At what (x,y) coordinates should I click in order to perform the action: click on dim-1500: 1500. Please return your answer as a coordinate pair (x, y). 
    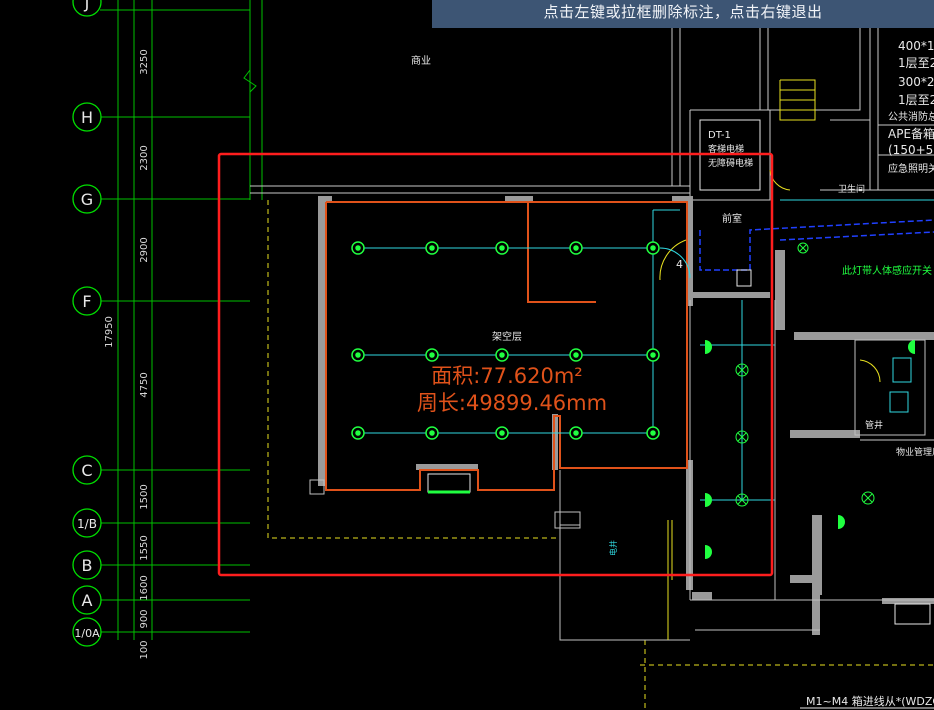
    Looking at the image, I should click on (144, 496).